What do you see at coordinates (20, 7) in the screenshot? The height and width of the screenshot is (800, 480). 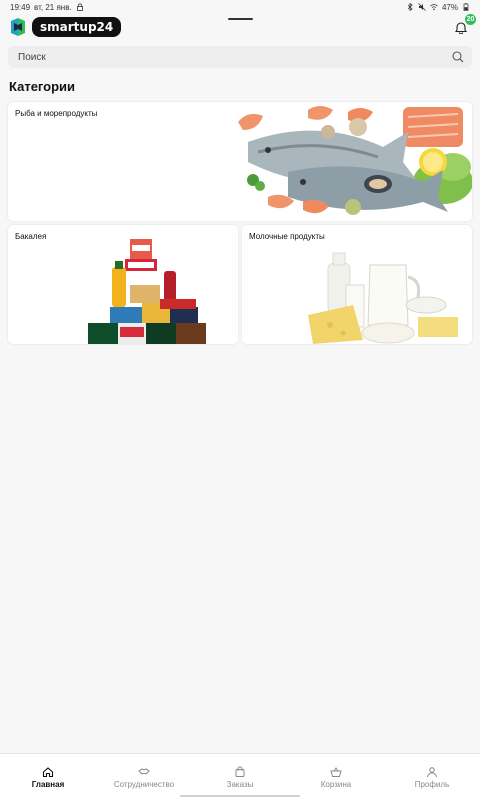 I see `status-time: 19:49` at bounding box center [20, 7].